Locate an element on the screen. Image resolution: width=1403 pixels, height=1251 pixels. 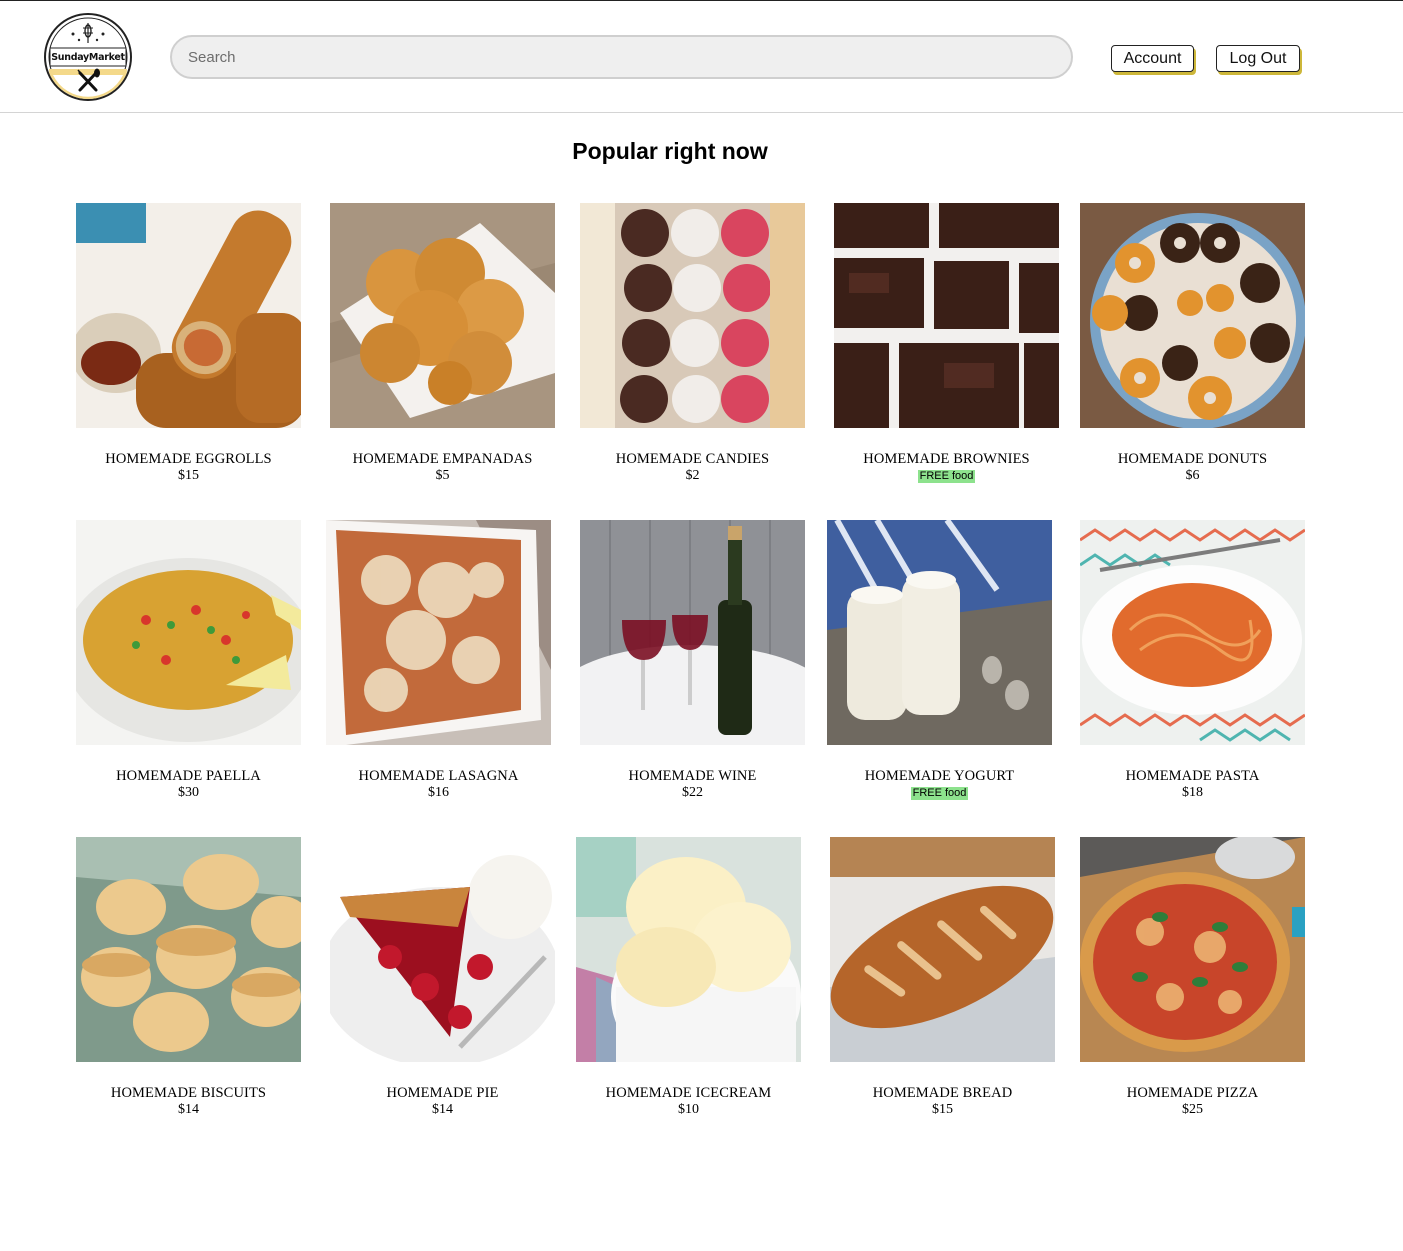
price-text: $2 is located at coordinates (692, 475).